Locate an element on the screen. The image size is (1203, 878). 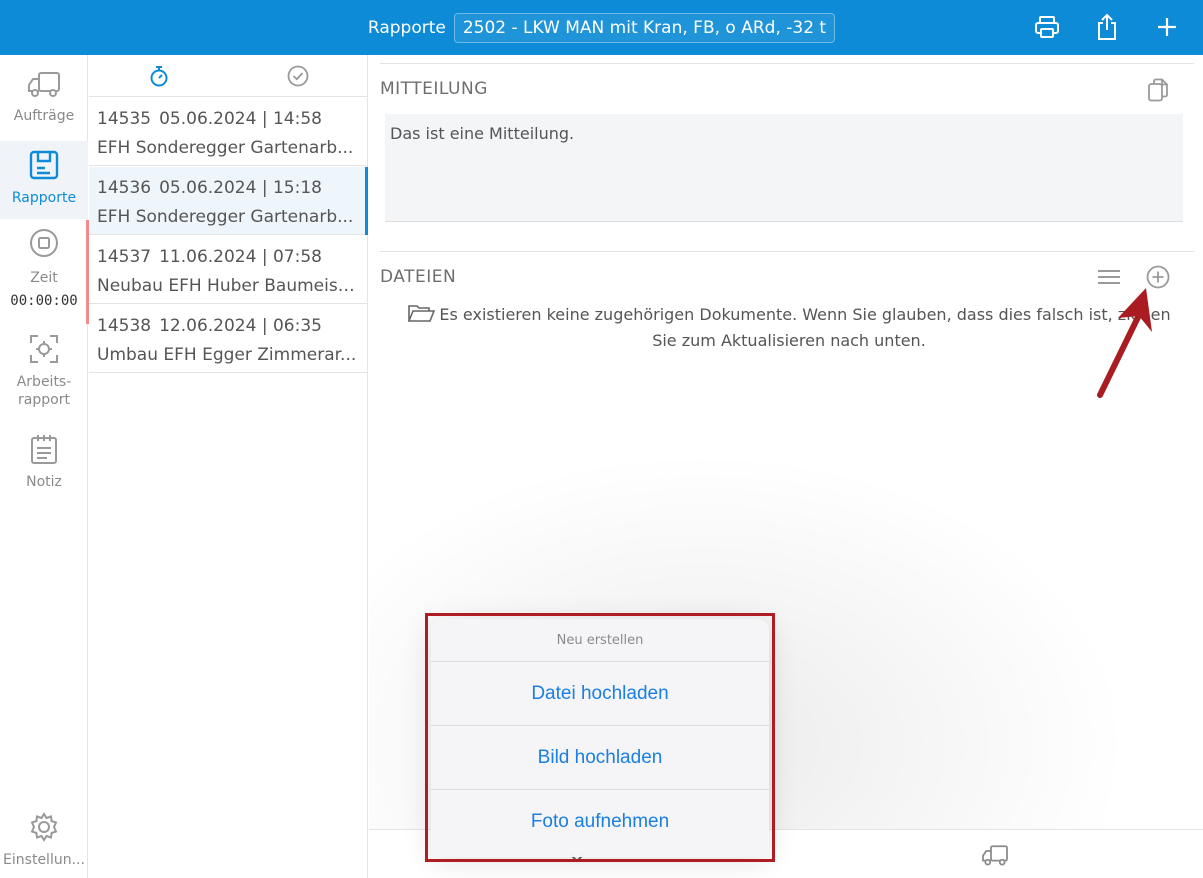
upload-file-button: Datei hochladen is located at coordinates (600, 694).